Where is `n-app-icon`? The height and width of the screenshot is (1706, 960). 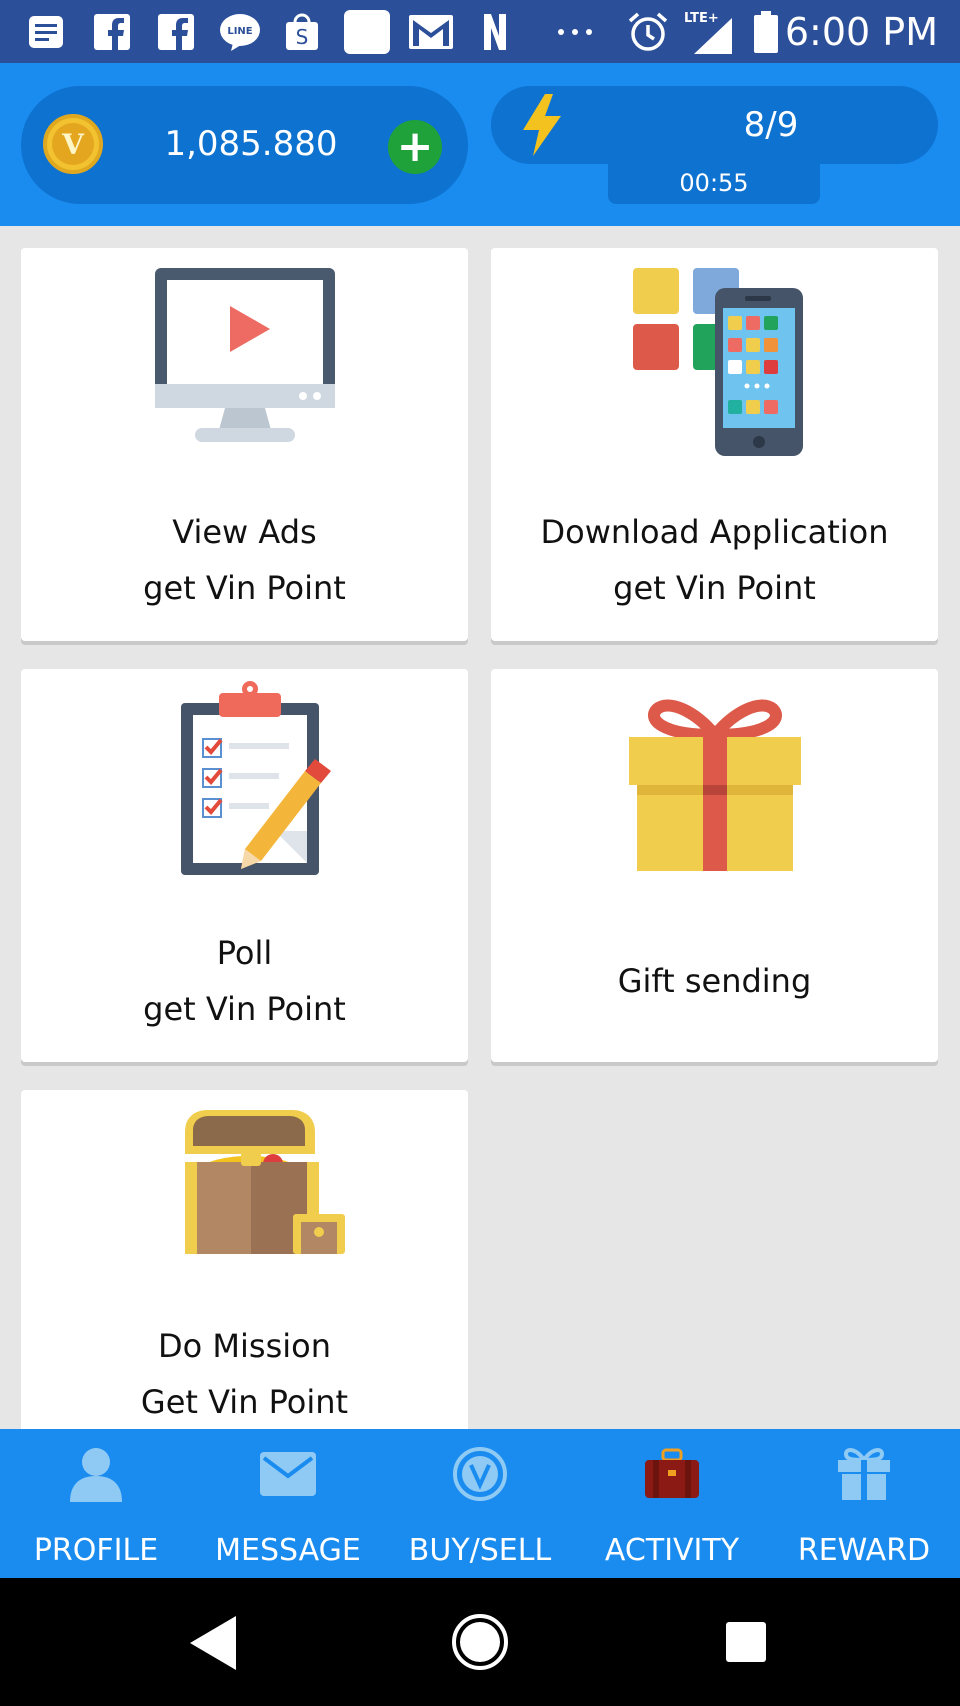 n-app-icon is located at coordinates (495, 32).